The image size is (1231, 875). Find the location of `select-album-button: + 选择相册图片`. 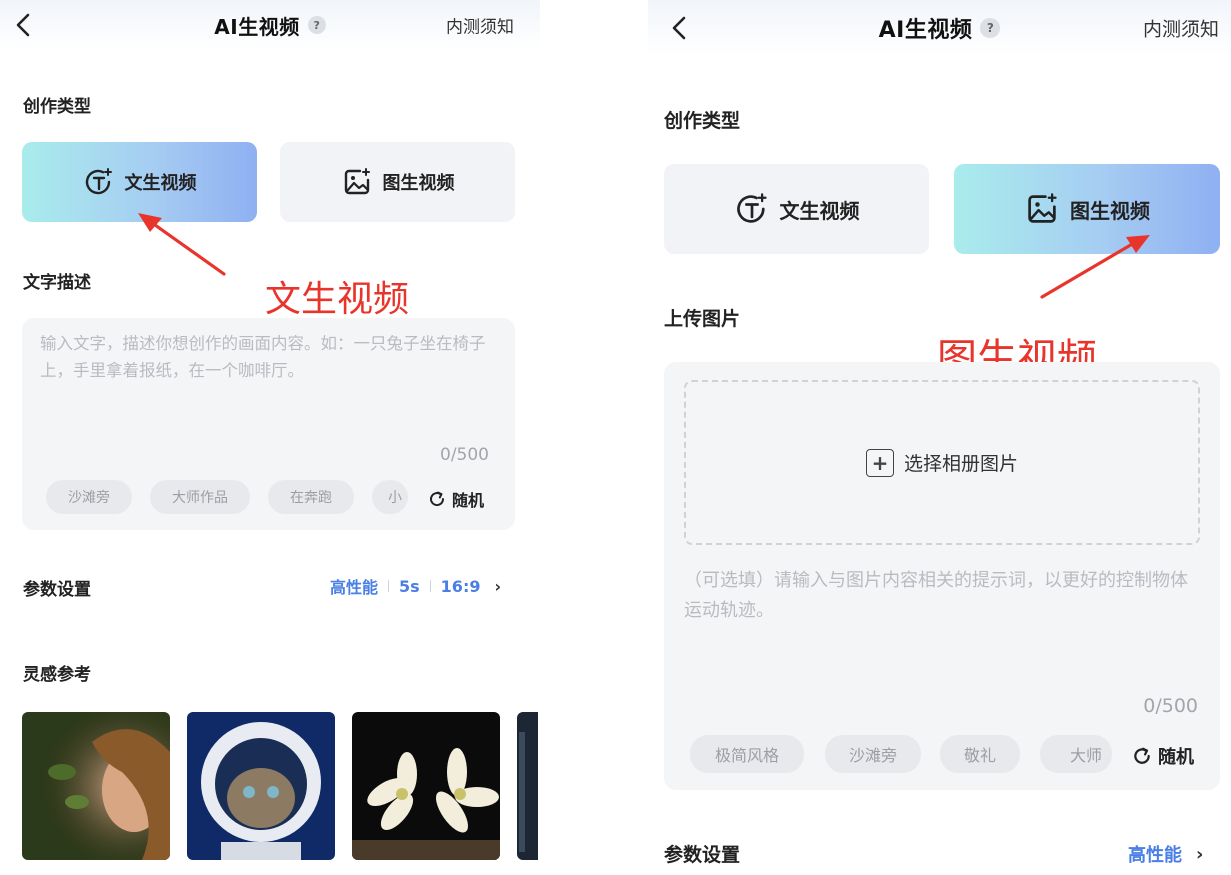

select-album-button: + 选择相册图片 is located at coordinates (942, 462).